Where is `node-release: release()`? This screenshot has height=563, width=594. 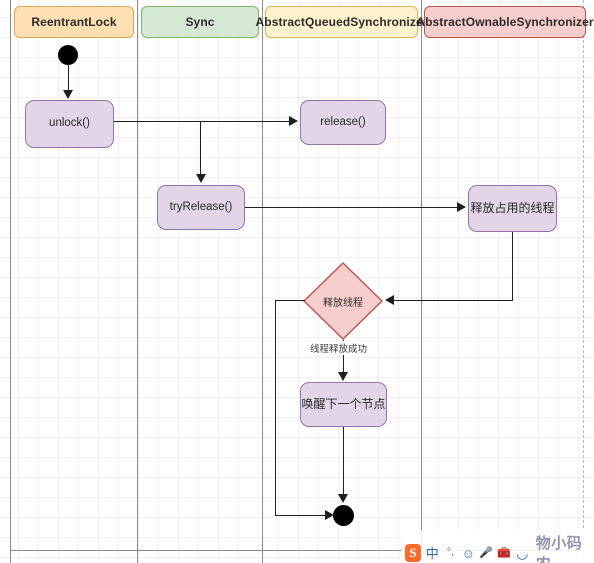
node-release: release() is located at coordinates (343, 122).